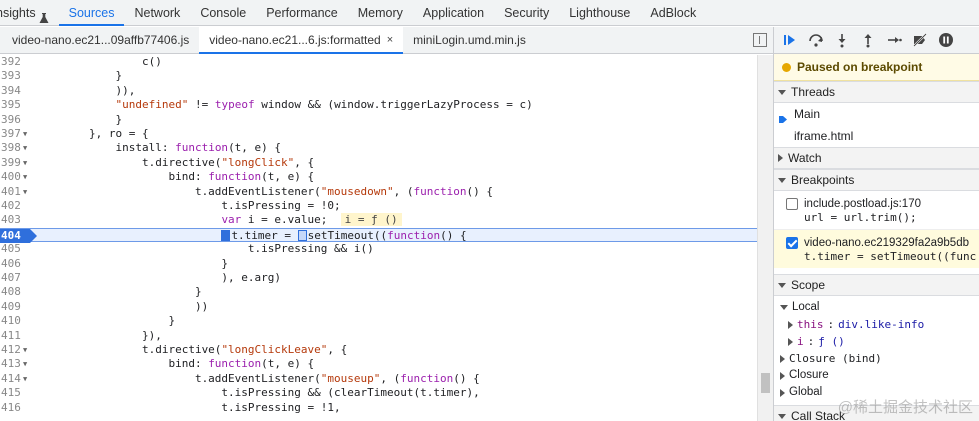 The width and height of the screenshot is (979, 421). What do you see at coordinates (378, 264) in the screenshot?
I see `code-line: 406 }` at bounding box center [378, 264].